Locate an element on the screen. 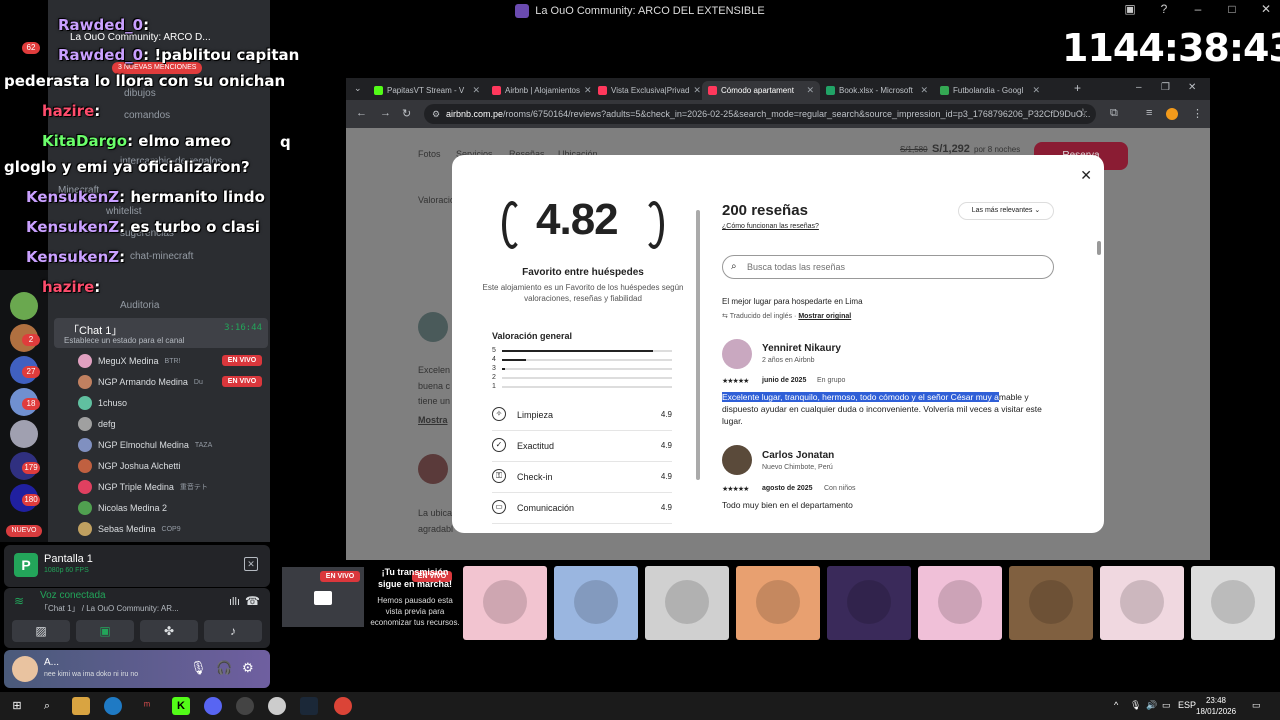 This screenshot has height=720, width=1280. noise-icon: ıllı is located at coordinates (234, 602).